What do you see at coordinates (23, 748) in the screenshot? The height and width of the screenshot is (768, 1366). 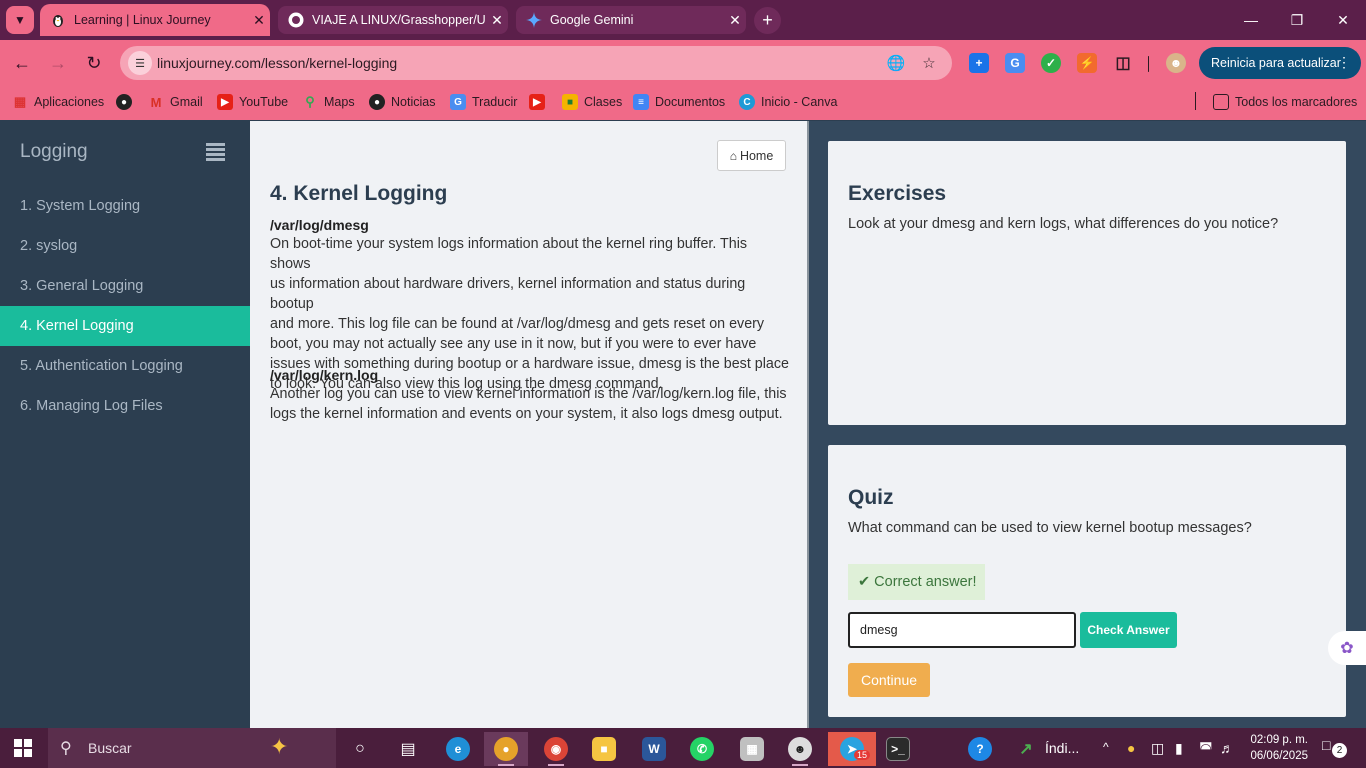 I see `windows-start-icon` at bounding box center [23, 748].